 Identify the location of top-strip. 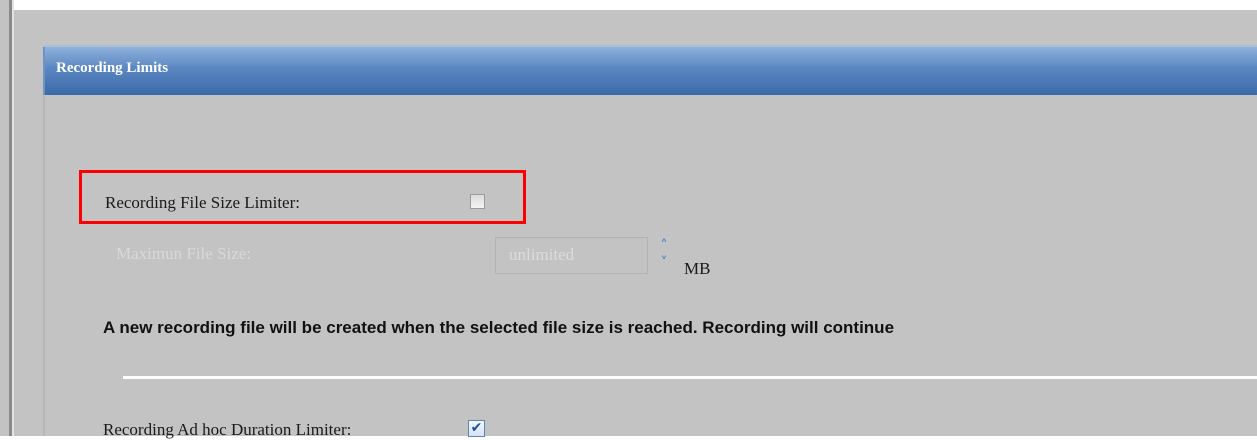
(634, 5).